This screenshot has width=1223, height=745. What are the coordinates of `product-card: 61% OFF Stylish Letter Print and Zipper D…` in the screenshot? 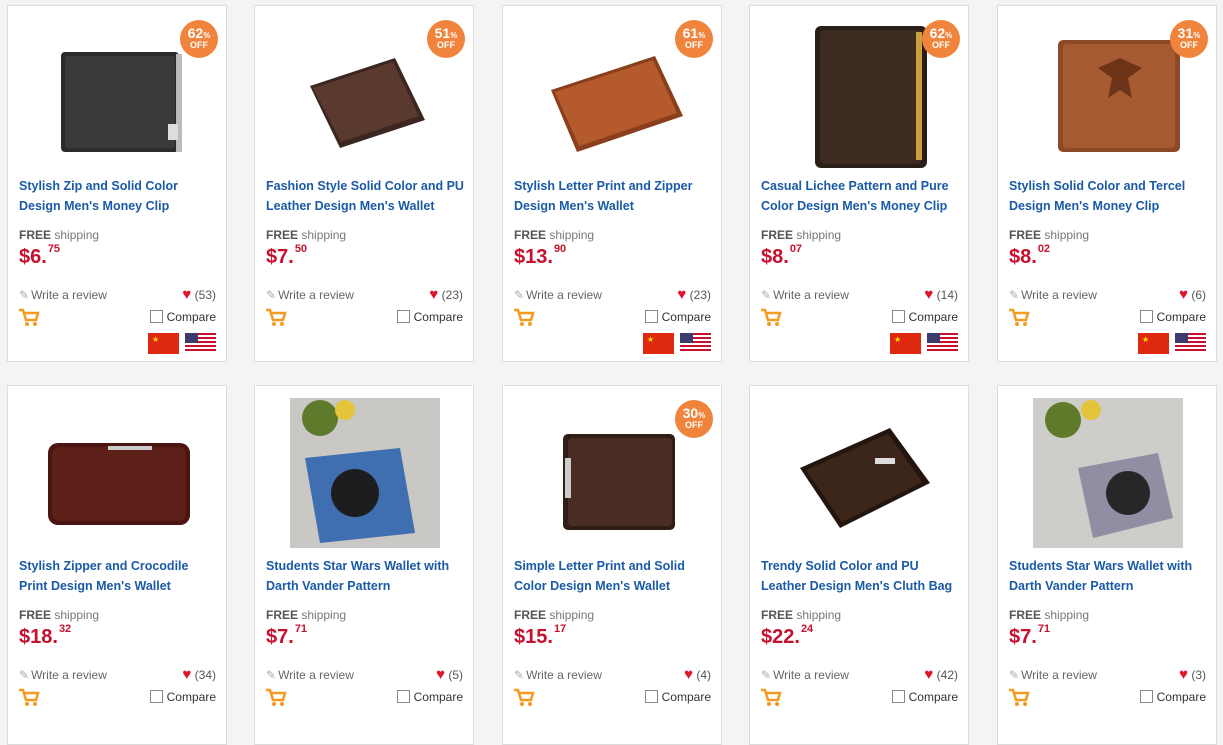 It's located at (612, 183).